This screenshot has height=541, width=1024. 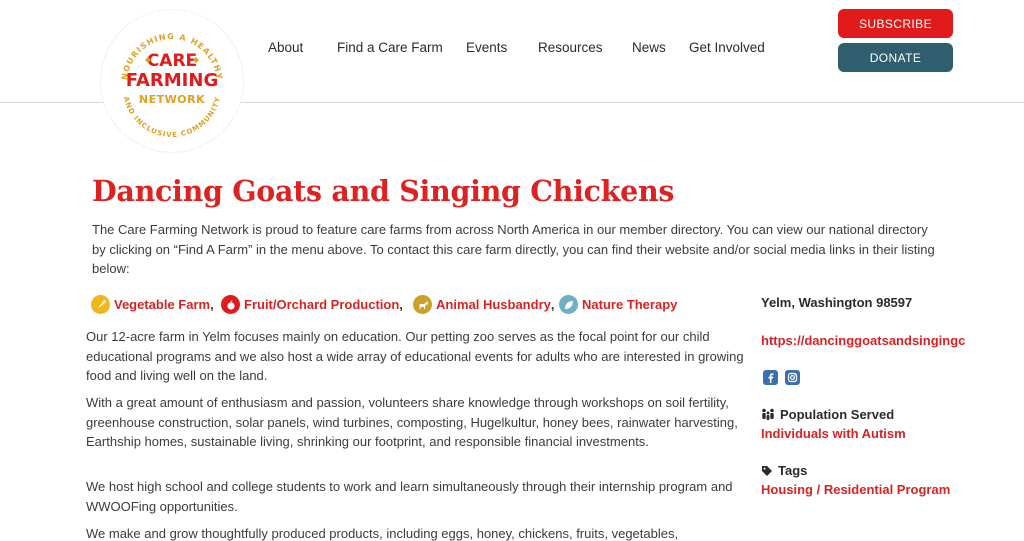 What do you see at coordinates (100, 304) in the screenshot?
I see `carrot-icon` at bounding box center [100, 304].